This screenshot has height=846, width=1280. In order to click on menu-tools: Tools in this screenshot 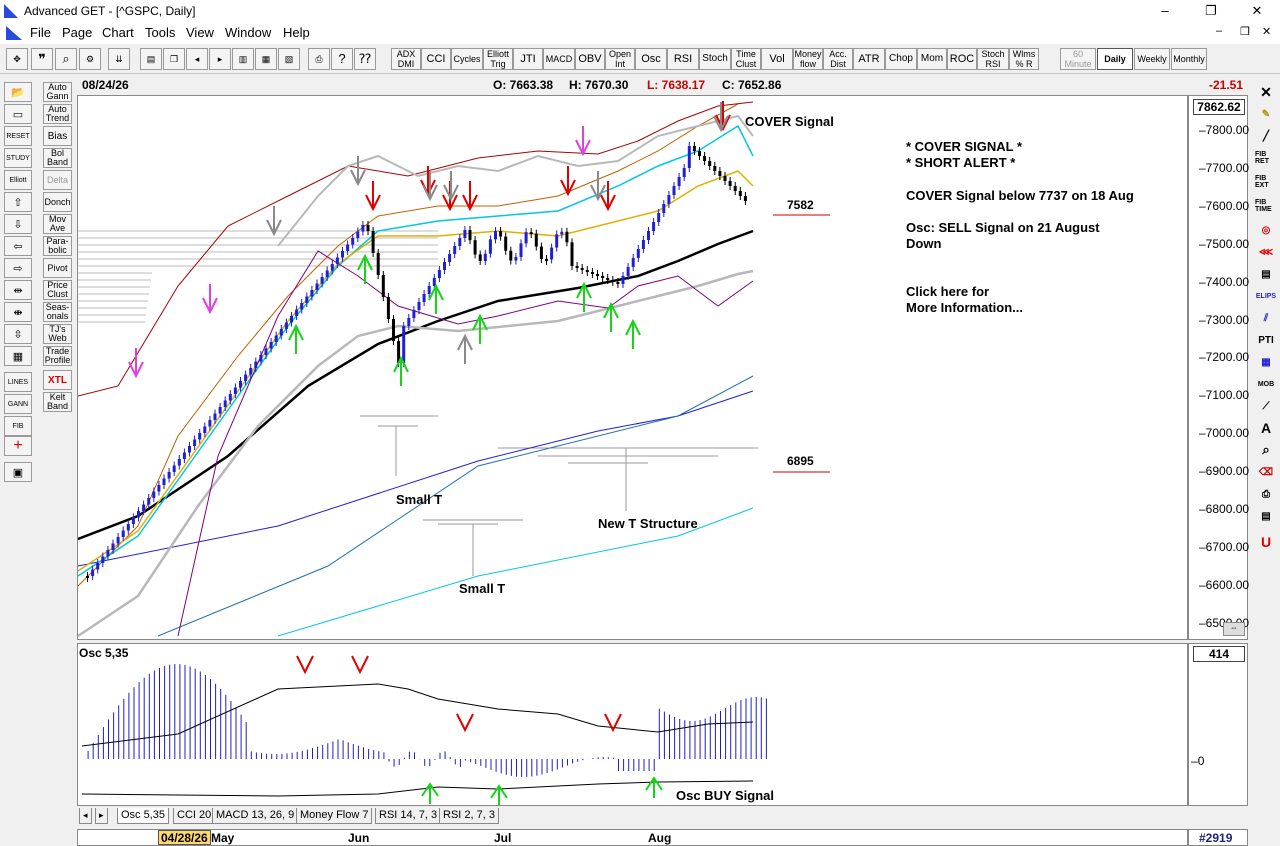, I will do `click(160, 32)`.